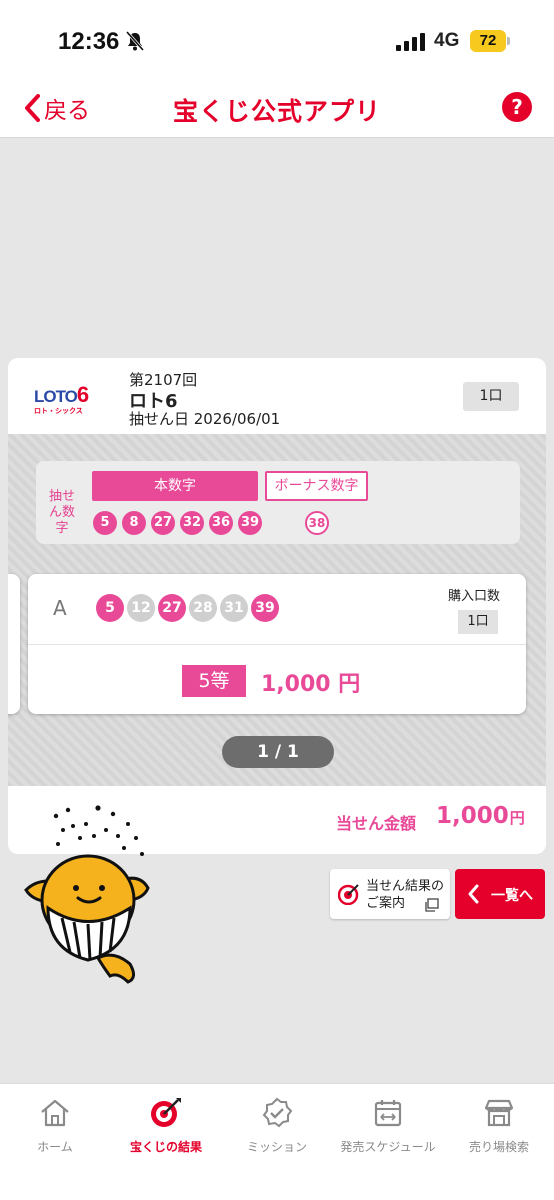 The image size is (554, 1200). I want to click on check-badge-icon, so click(277, 1112).